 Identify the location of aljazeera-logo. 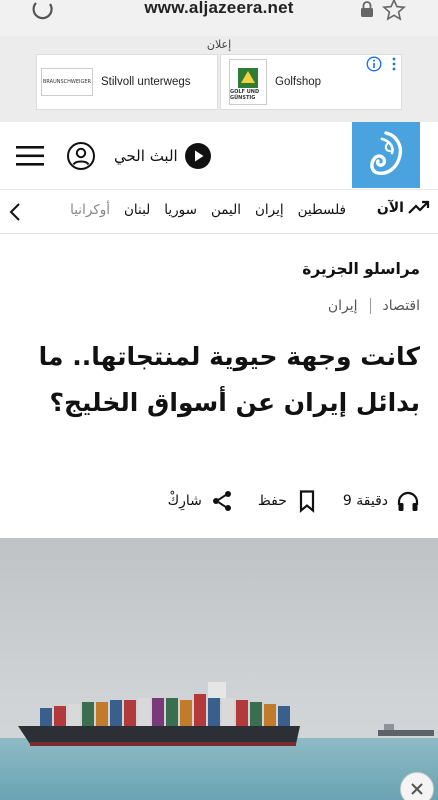
(386, 155).